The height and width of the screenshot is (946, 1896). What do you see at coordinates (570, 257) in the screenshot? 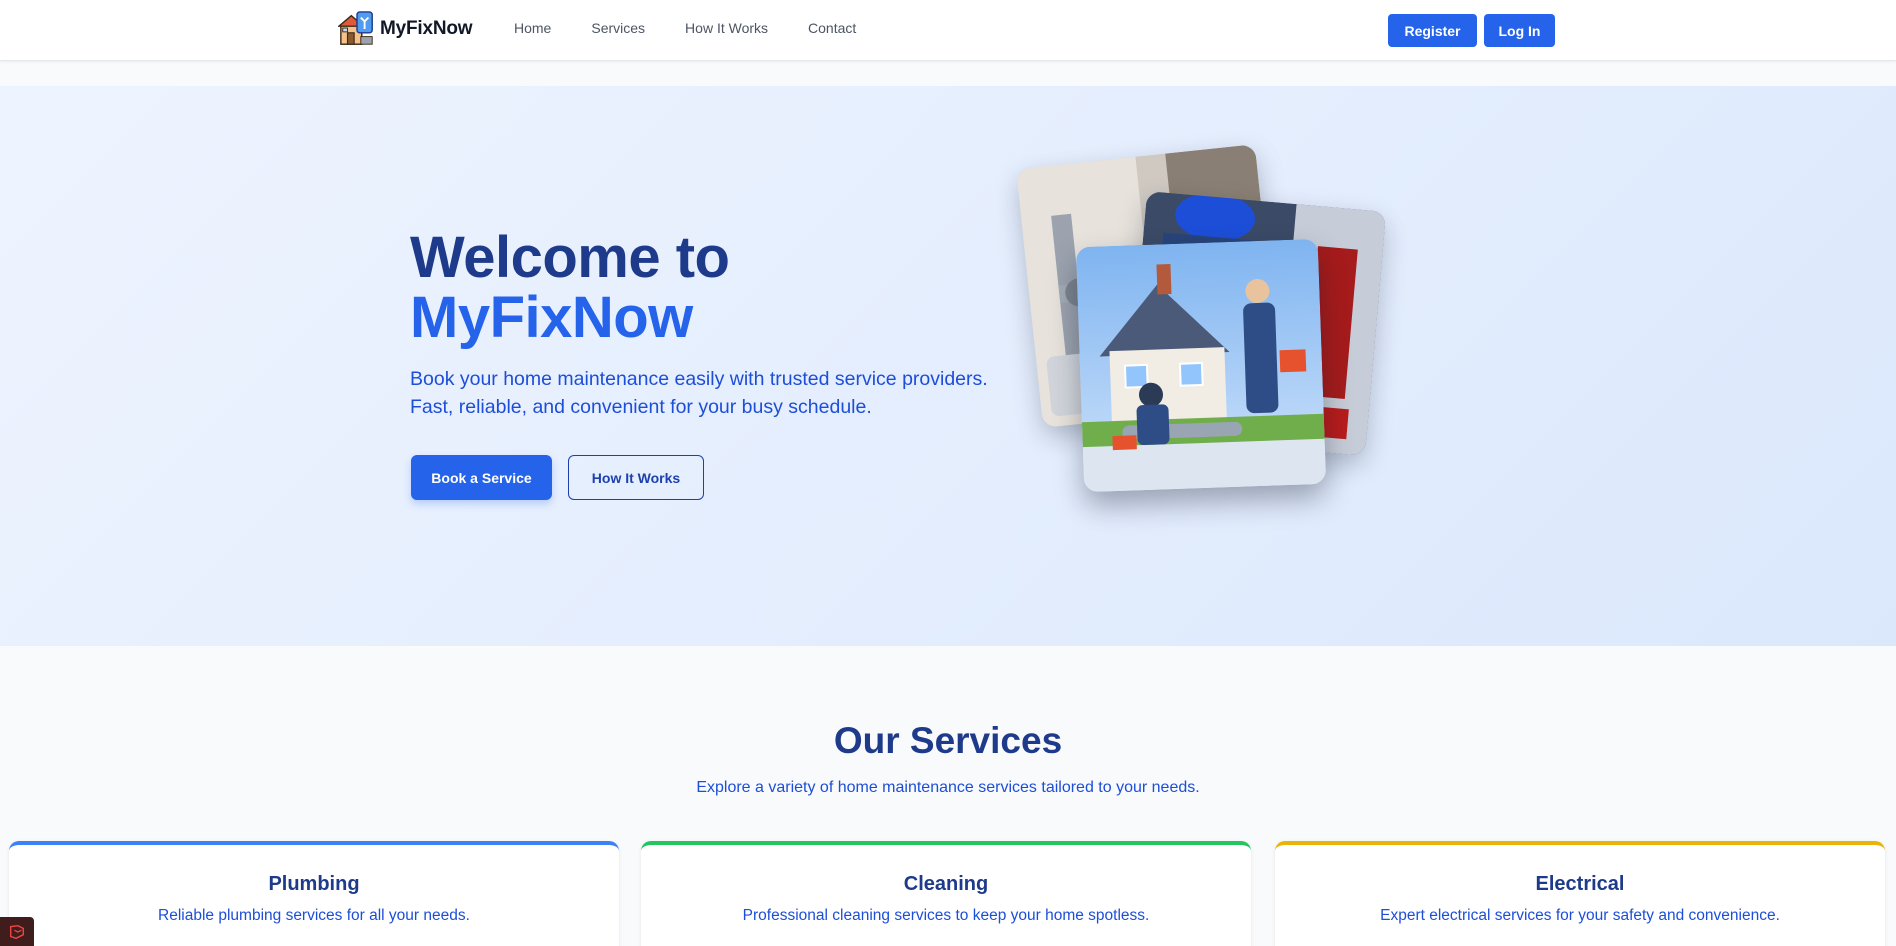
I see `hero-title-line1: Welcome to` at bounding box center [570, 257].